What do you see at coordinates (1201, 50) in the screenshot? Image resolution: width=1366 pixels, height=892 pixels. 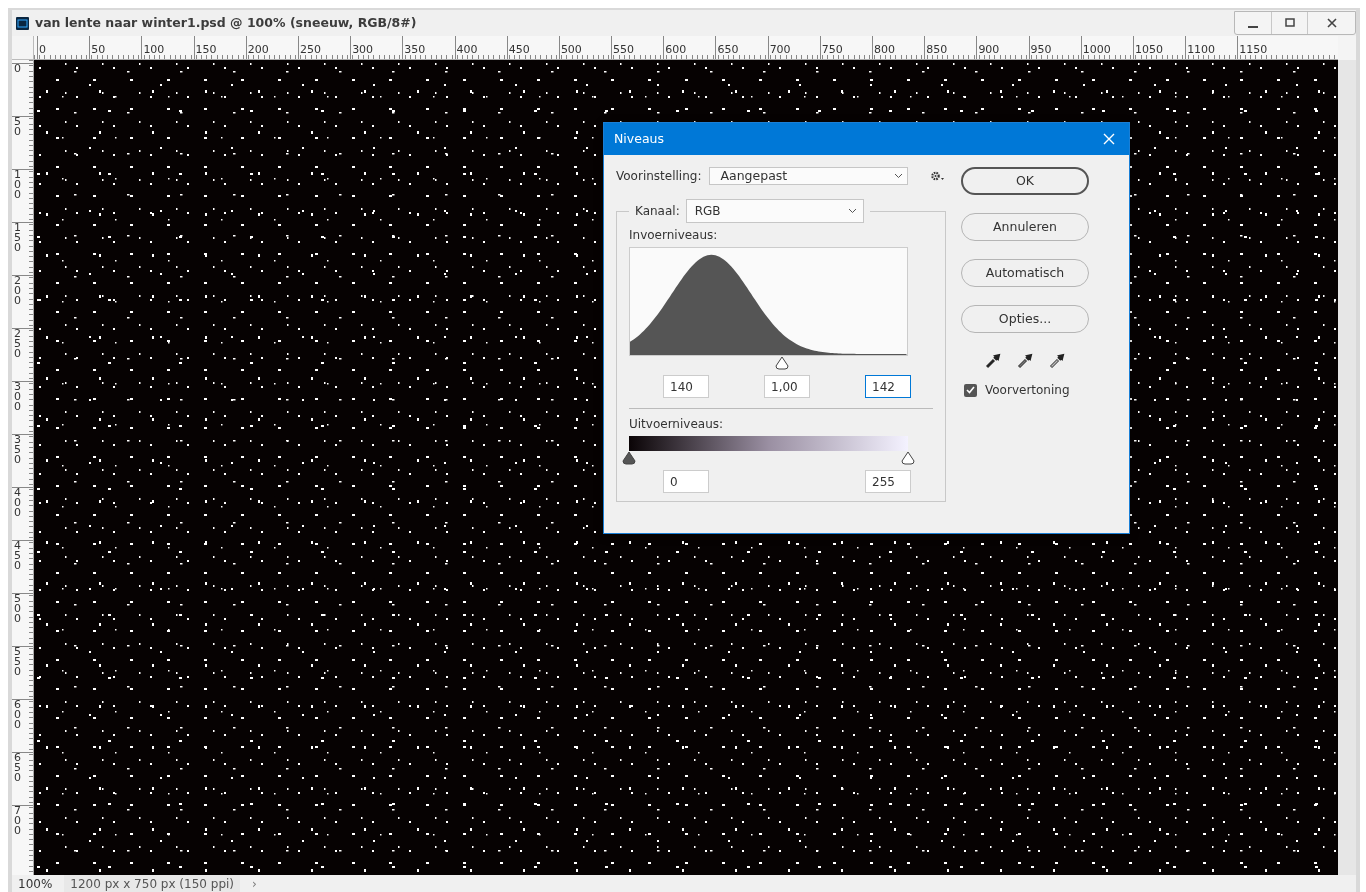 I see `ruler-label: 1100` at bounding box center [1201, 50].